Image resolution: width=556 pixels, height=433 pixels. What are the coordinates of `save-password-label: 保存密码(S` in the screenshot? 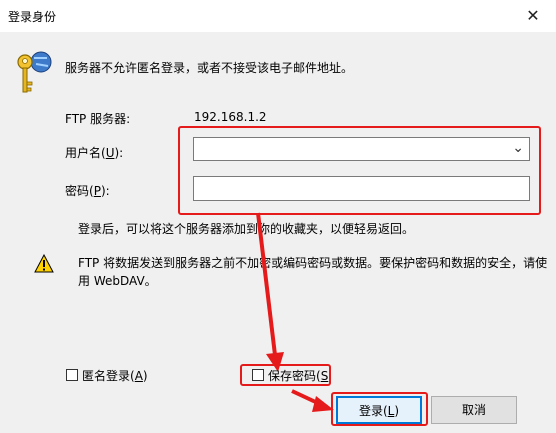 It's located at (298, 375).